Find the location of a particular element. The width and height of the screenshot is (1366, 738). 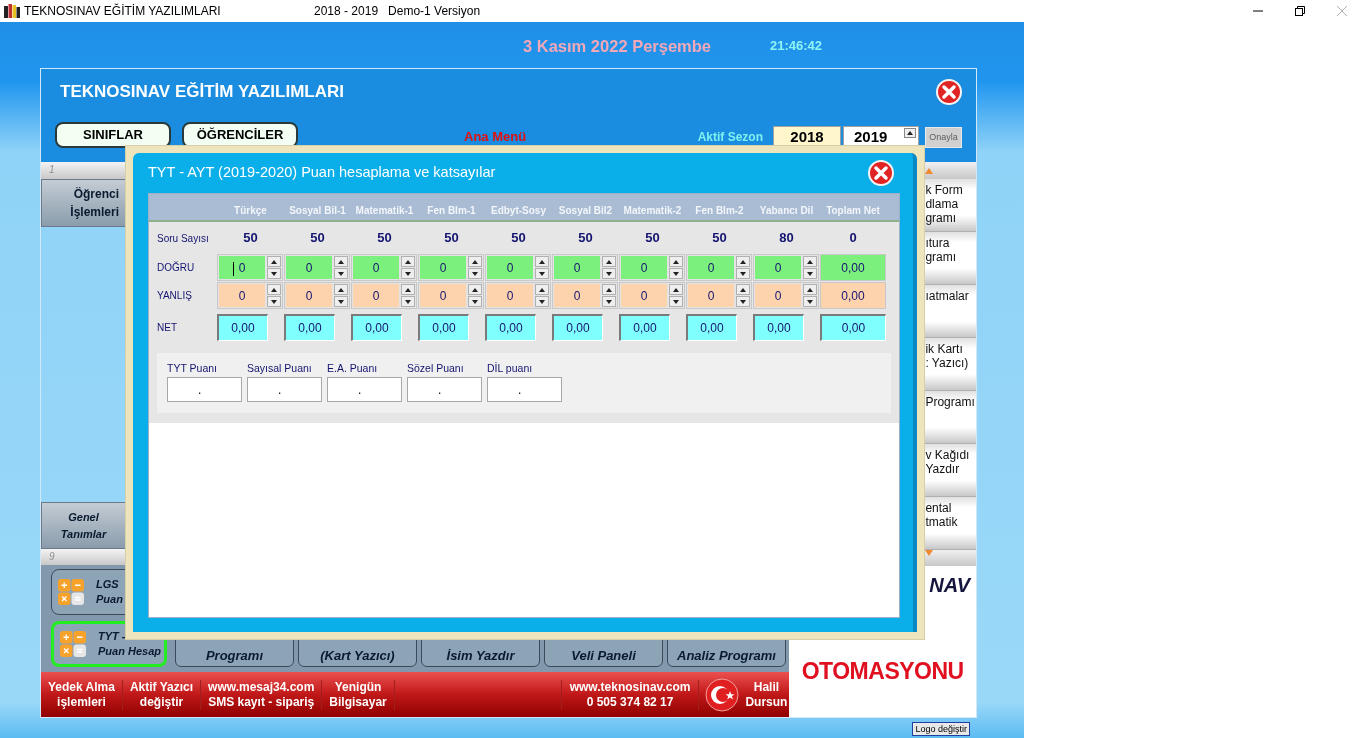

window-title: TEKNOSINAV EĞİTİM YAZILIMLARI is located at coordinates (202, 92).